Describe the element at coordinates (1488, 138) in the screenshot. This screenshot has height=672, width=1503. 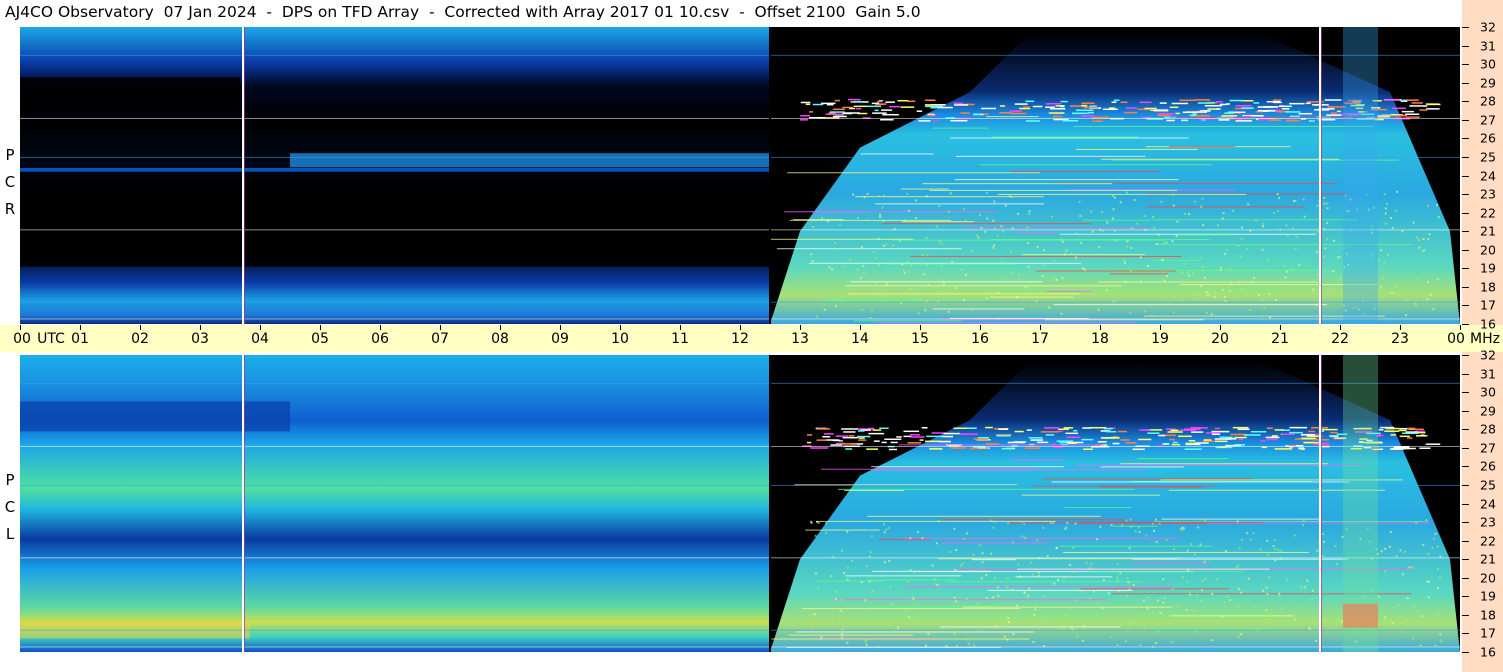
I see `mhz-tick-label: 26` at that location.